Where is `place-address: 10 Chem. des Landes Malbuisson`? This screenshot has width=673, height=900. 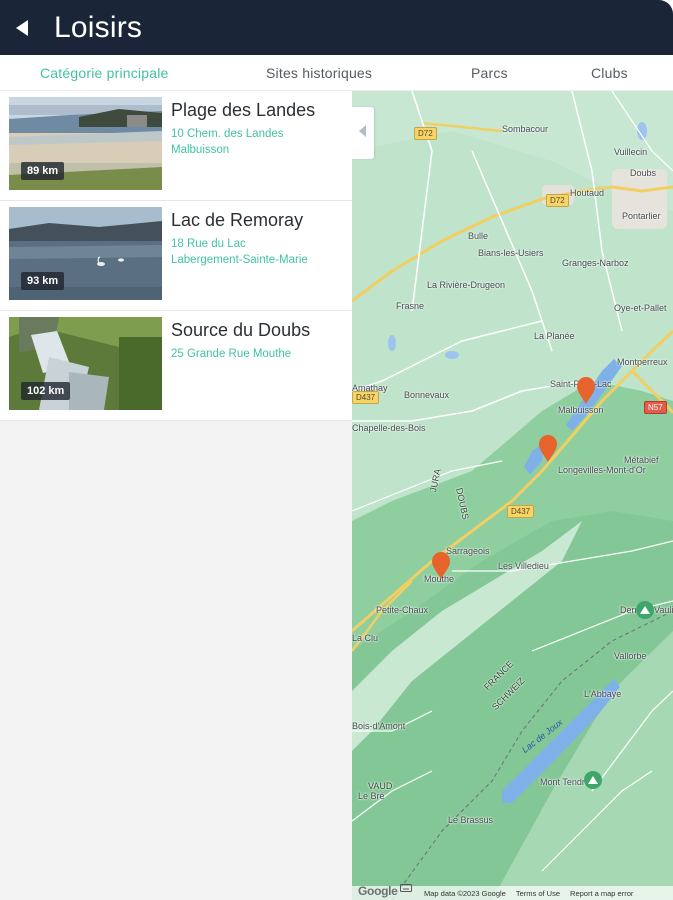
place-address: 10 Chem. des Landes Malbuisson is located at coordinates (227, 142).